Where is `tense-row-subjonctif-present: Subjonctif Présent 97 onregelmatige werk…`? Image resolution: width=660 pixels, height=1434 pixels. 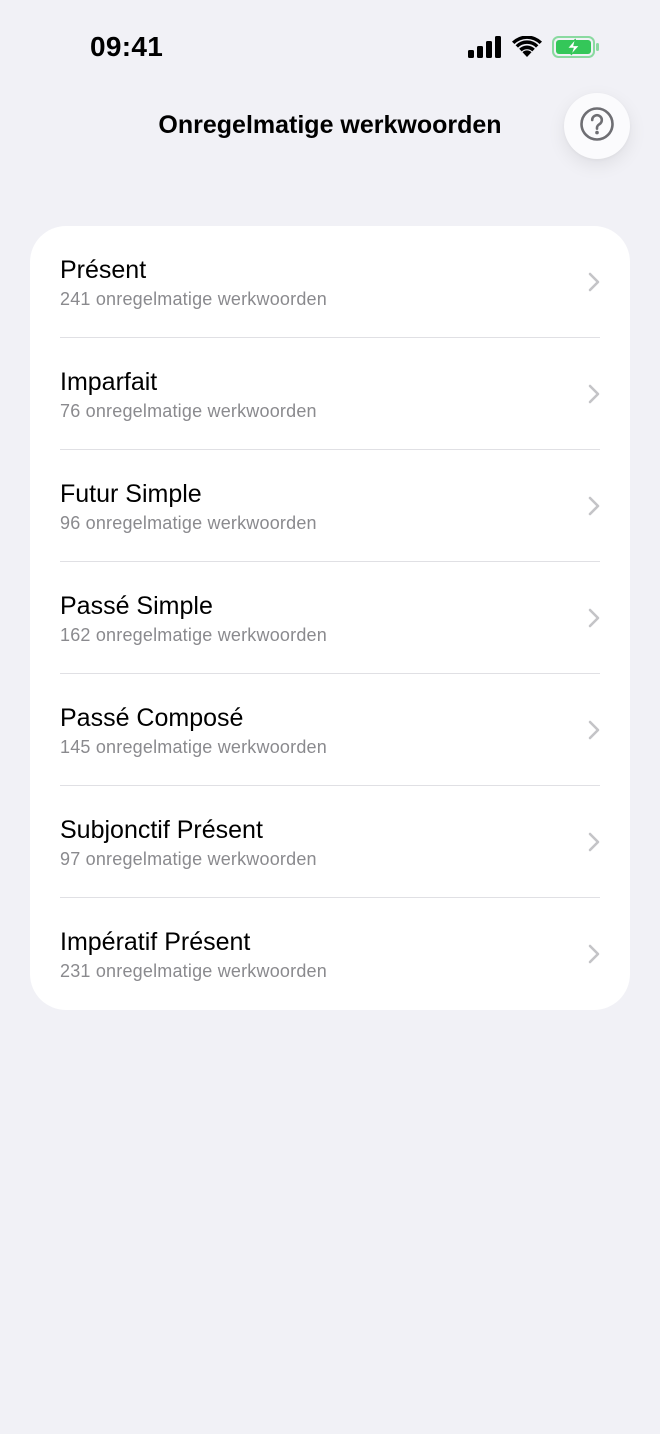 tense-row-subjonctif-present: Subjonctif Présent 97 onregelmatige werk… is located at coordinates (330, 842).